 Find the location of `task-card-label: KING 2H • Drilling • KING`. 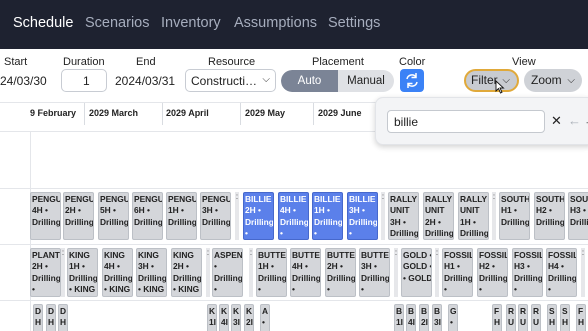

task-card-label: KING 2H • Drilling • KING is located at coordinates (187, 272).